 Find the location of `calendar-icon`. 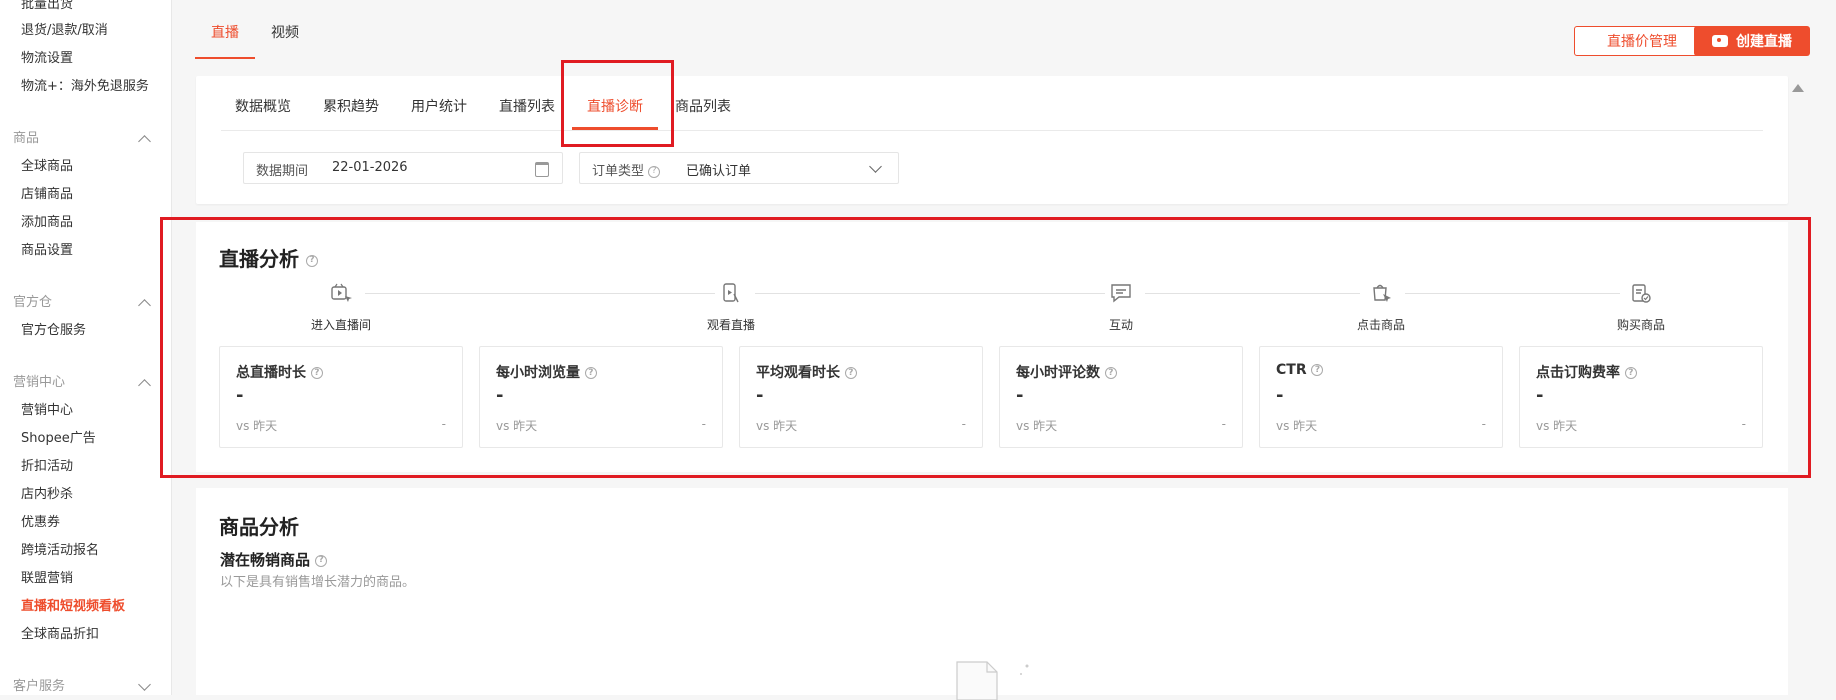

calendar-icon is located at coordinates (542, 169).